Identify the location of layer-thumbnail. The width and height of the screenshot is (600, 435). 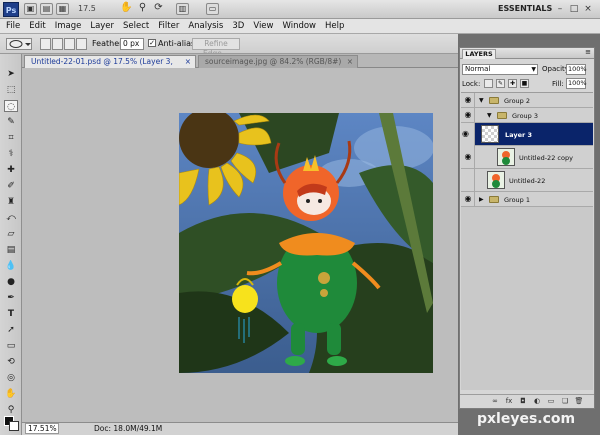
(496, 180).